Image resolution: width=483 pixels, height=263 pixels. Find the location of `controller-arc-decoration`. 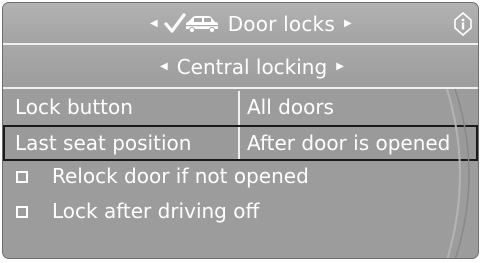

controller-arc-decoration is located at coordinates (458, 173).